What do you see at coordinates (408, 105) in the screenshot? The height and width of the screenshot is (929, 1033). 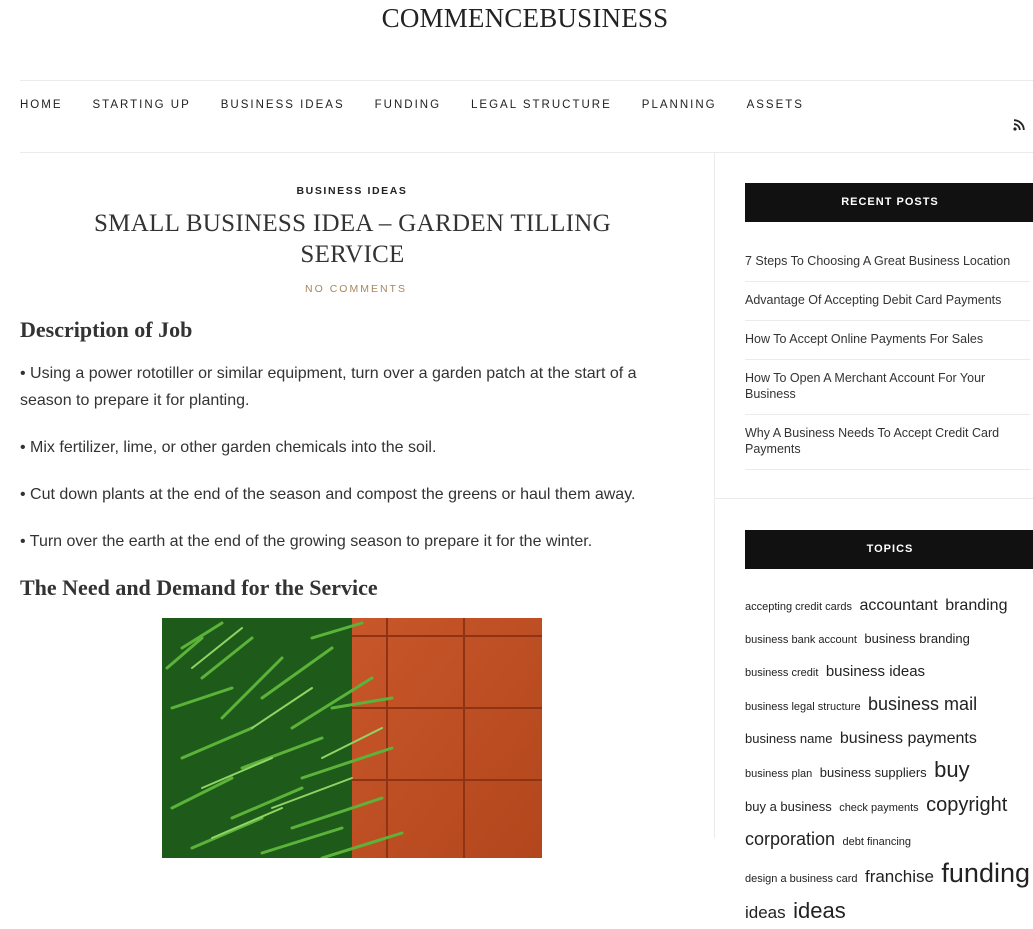 I see `nav-item-funding: FUNDING` at bounding box center [408, 105].